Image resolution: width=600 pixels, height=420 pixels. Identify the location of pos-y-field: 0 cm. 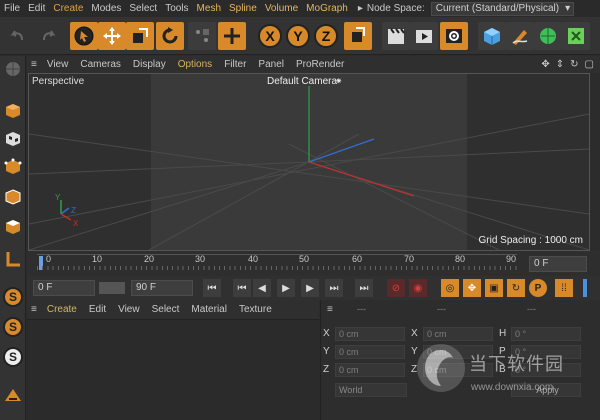
(370, 352).